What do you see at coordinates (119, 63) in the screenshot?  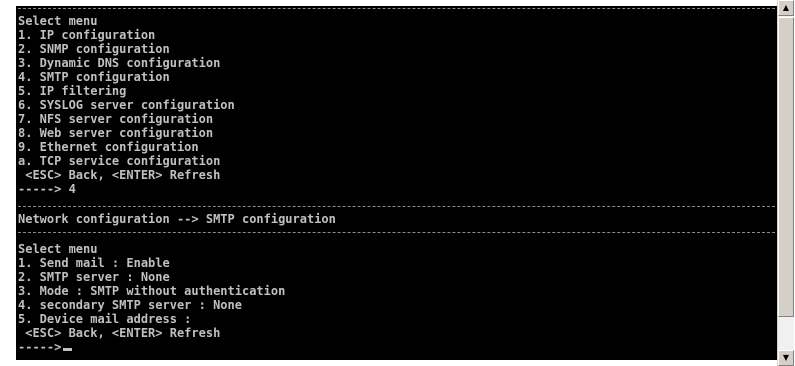 I see `menu-item-ddns: 3. Dynamic DNS configuration` at bounding box center [119, 63].